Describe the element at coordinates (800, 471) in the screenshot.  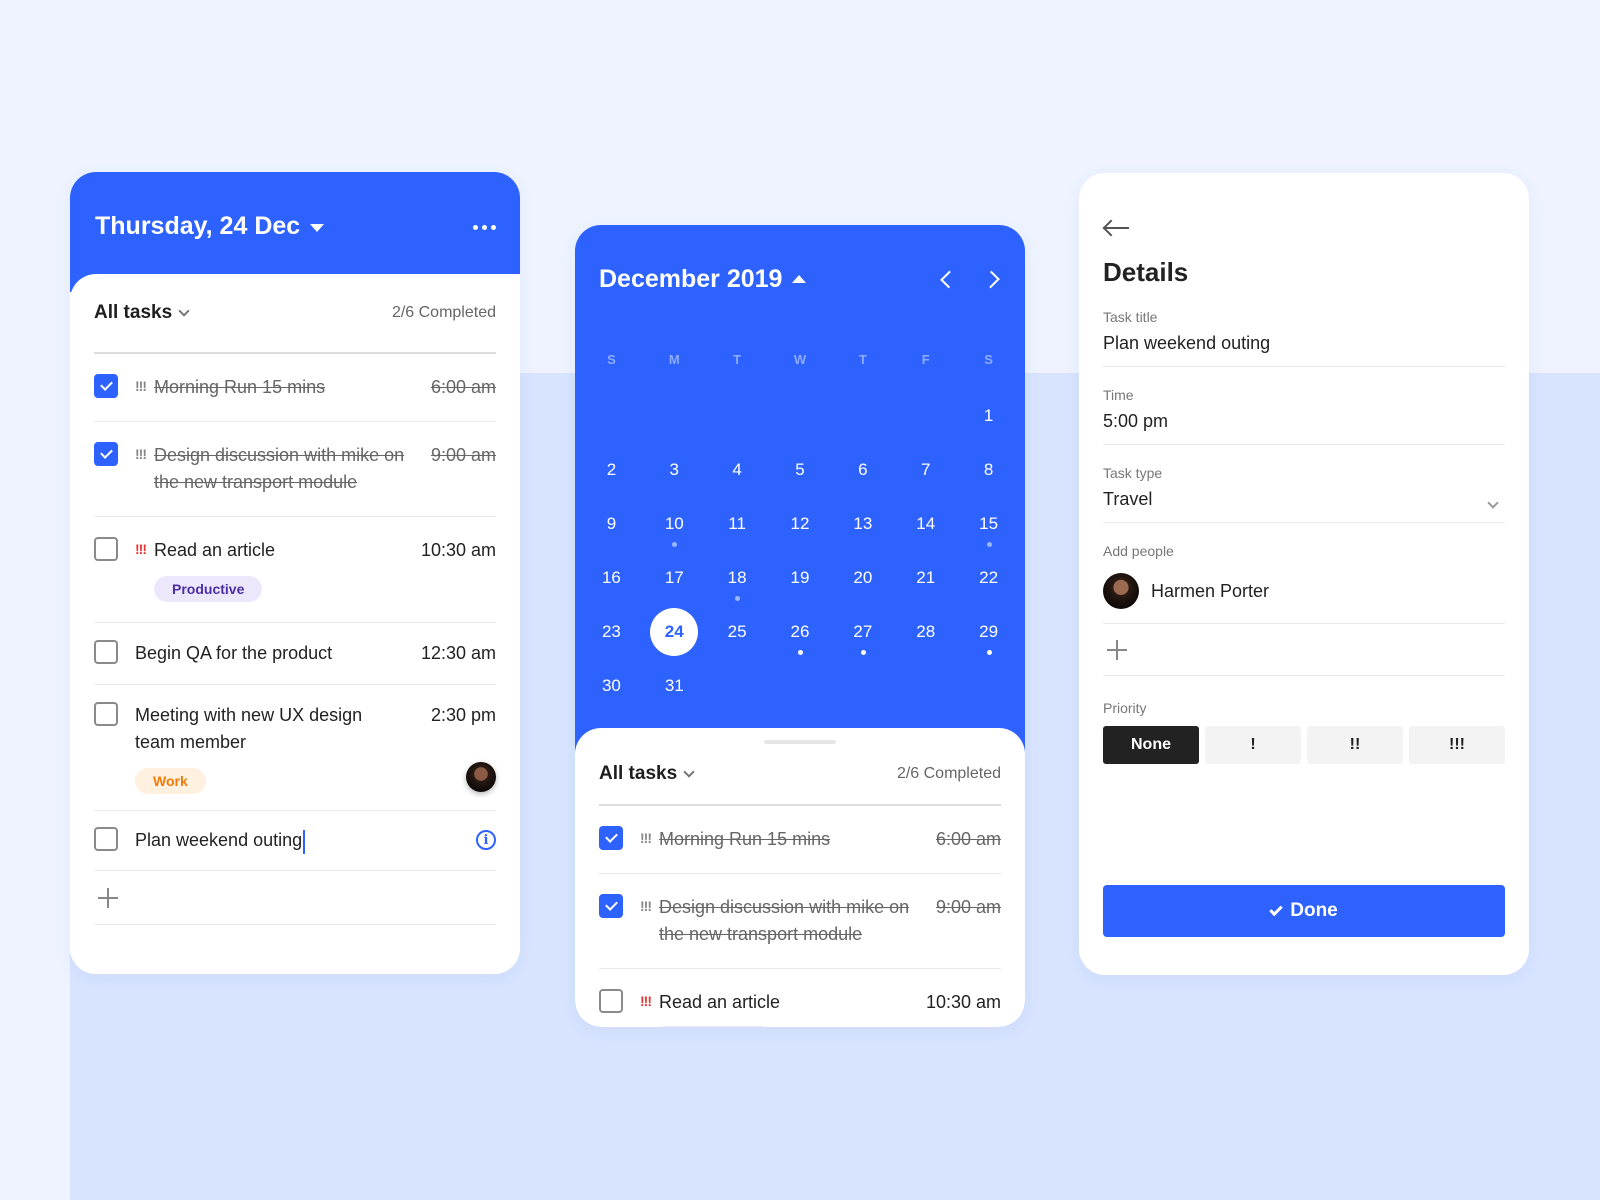
I see `calendar-day: 5` at that location.